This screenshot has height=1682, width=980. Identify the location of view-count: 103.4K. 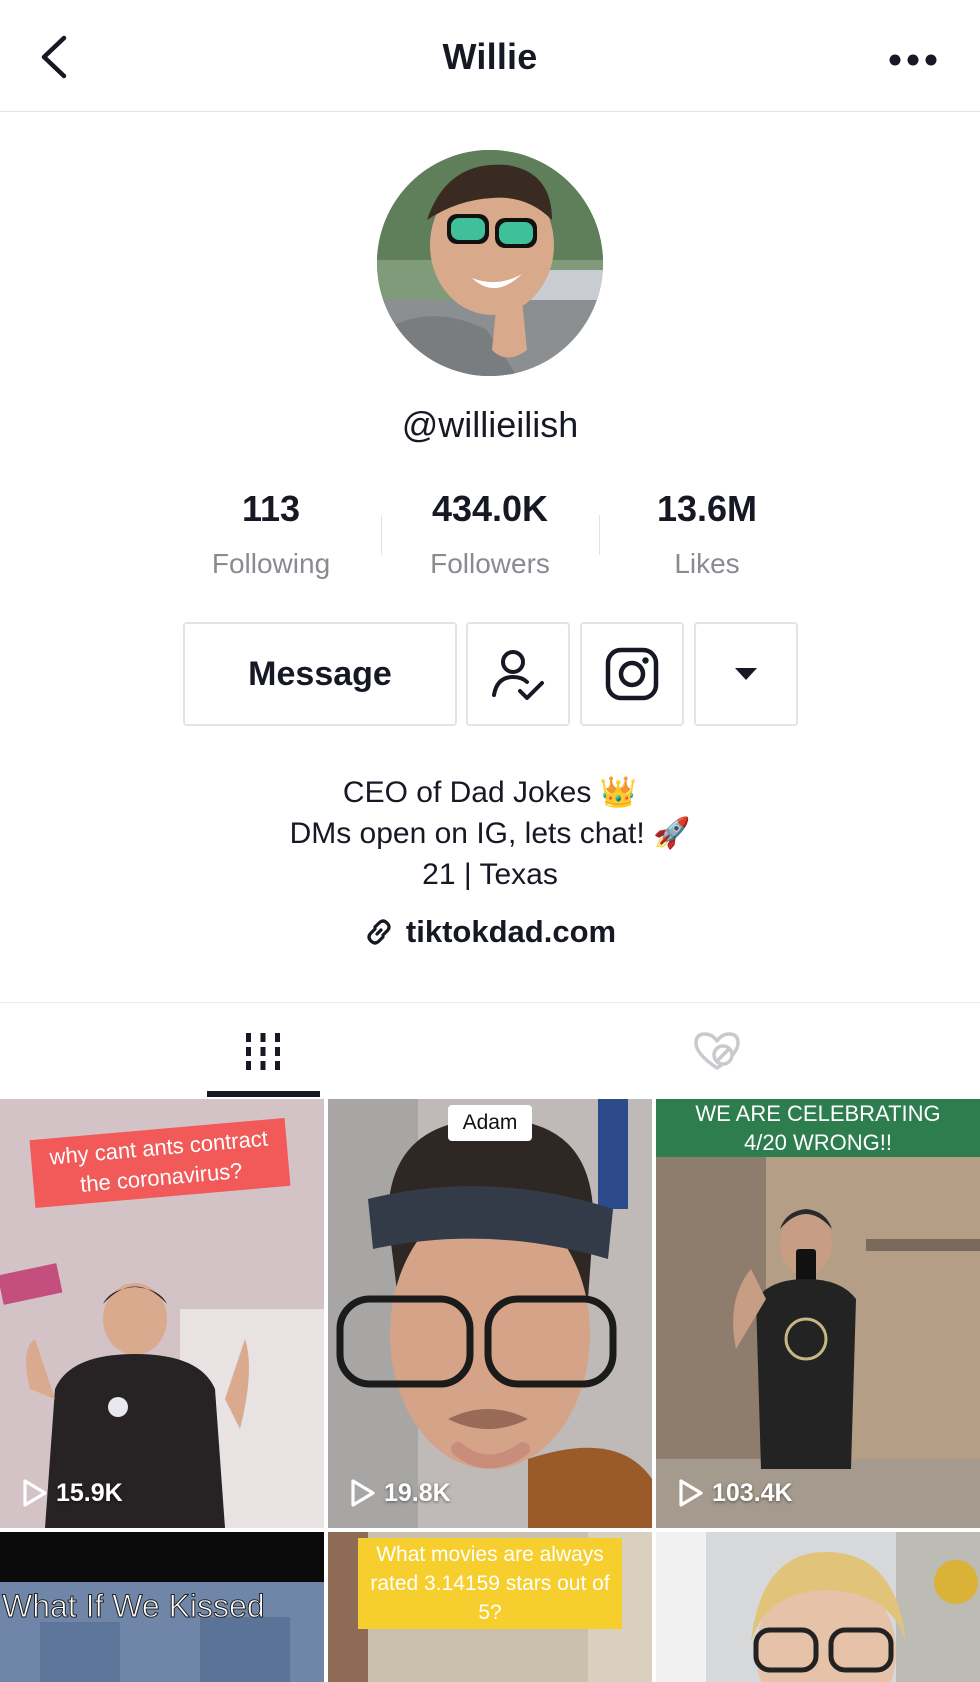
(735, 1493).